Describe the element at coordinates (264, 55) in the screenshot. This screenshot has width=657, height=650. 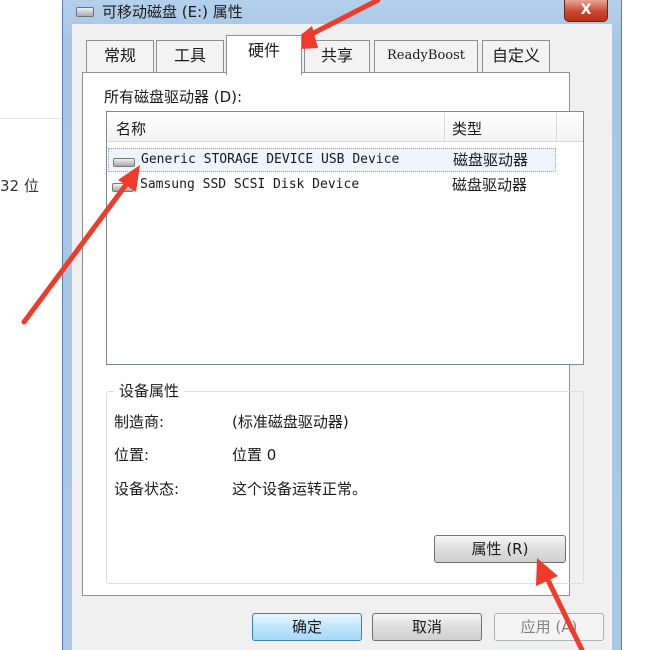
I see `tab-hardware: 硬件` at that location.